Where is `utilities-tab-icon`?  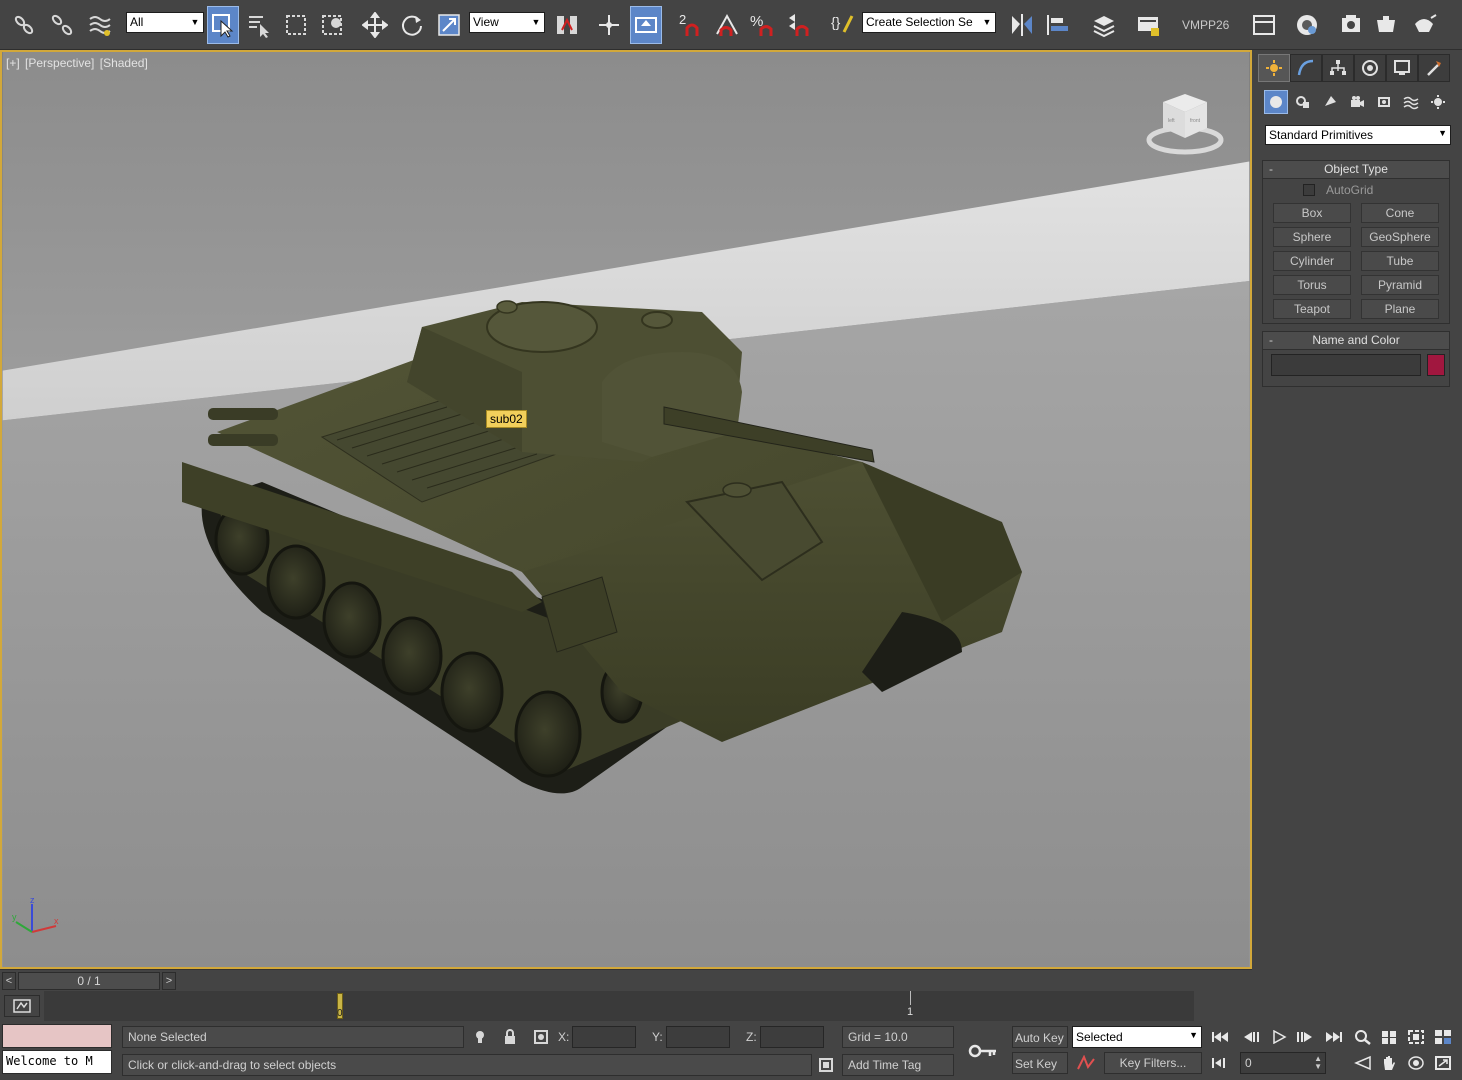 utilities-tab-icon is located at coordinates (1434, 68).